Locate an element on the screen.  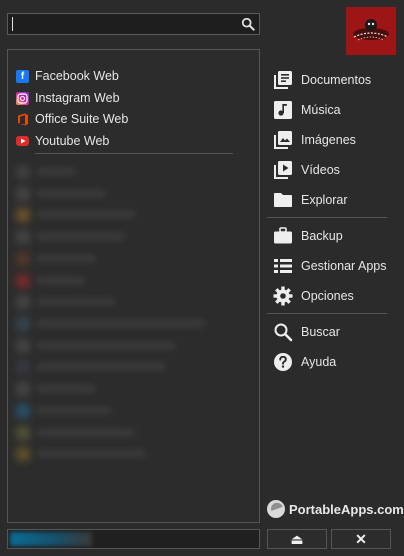
search-input is located at coordinates (133, 24).